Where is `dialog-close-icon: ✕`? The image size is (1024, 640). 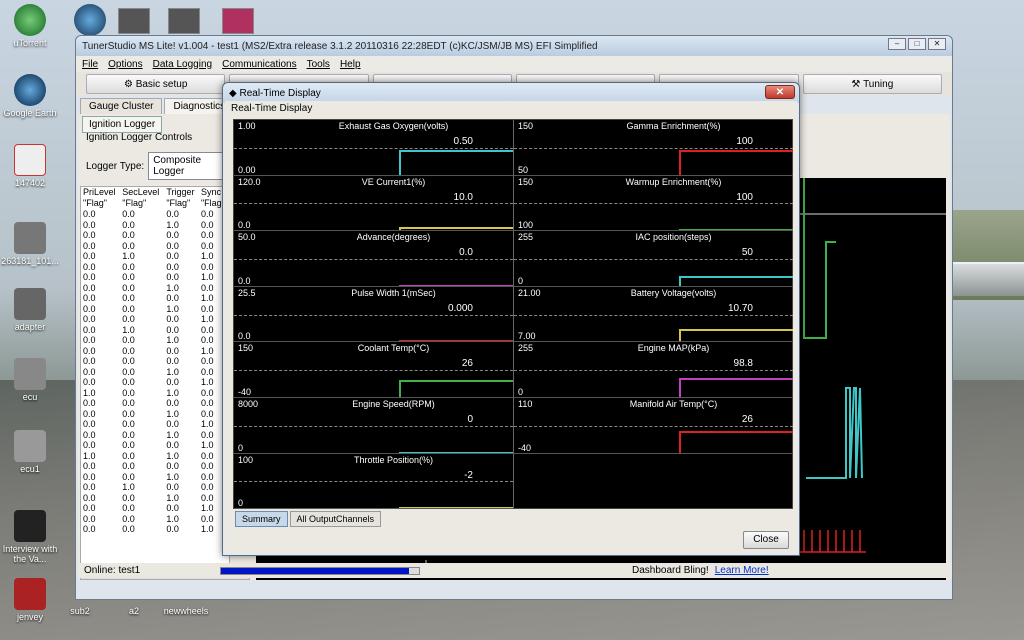
dialog-close-icon: ✕ is located at coordinates (780, 92).